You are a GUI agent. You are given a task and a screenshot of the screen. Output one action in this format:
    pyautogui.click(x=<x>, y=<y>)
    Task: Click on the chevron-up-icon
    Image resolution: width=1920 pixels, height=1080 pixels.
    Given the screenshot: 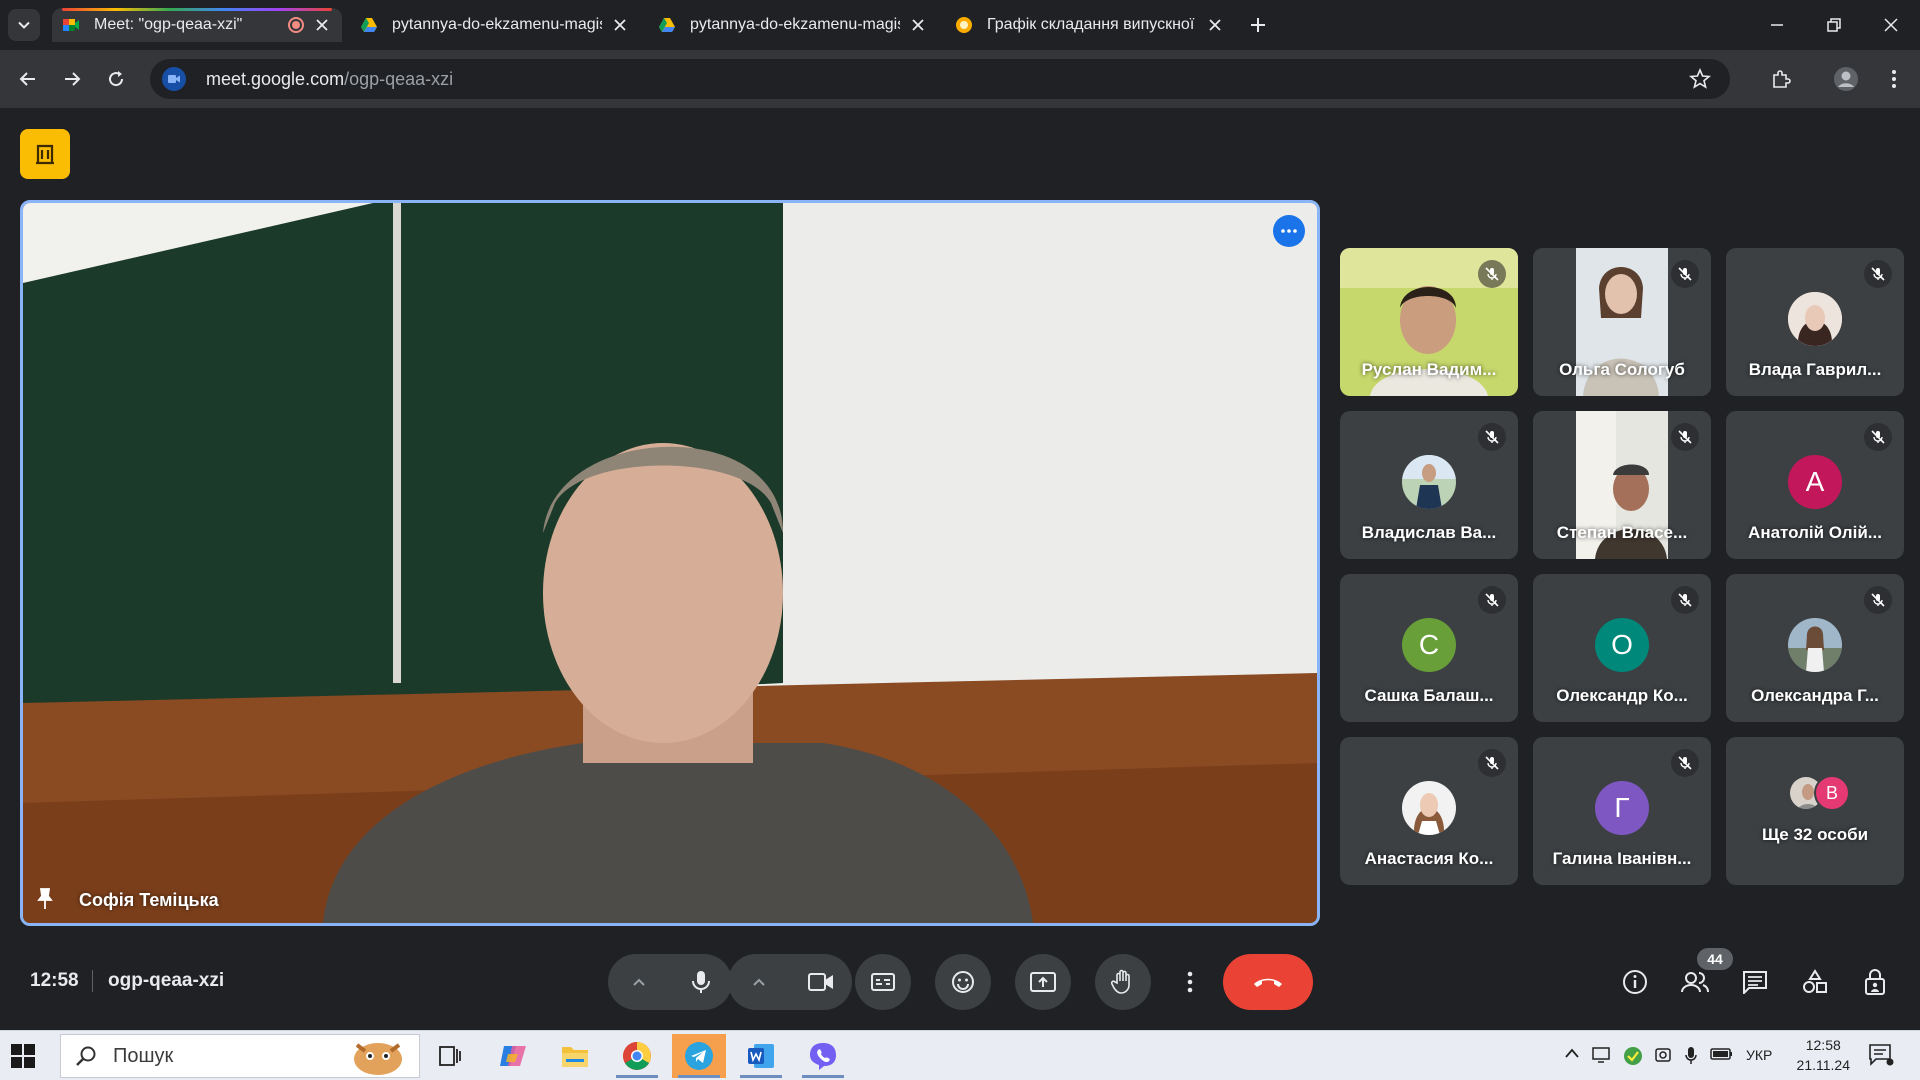 What is the action you would take?
    pyautogui.click(x=1572, y=1053)
    